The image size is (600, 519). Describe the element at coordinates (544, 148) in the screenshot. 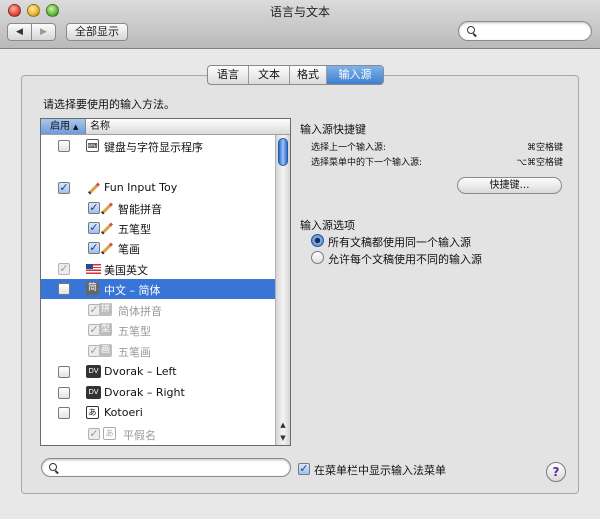

I see `shortcut-previous-keys: ⌘空格键` at that location.